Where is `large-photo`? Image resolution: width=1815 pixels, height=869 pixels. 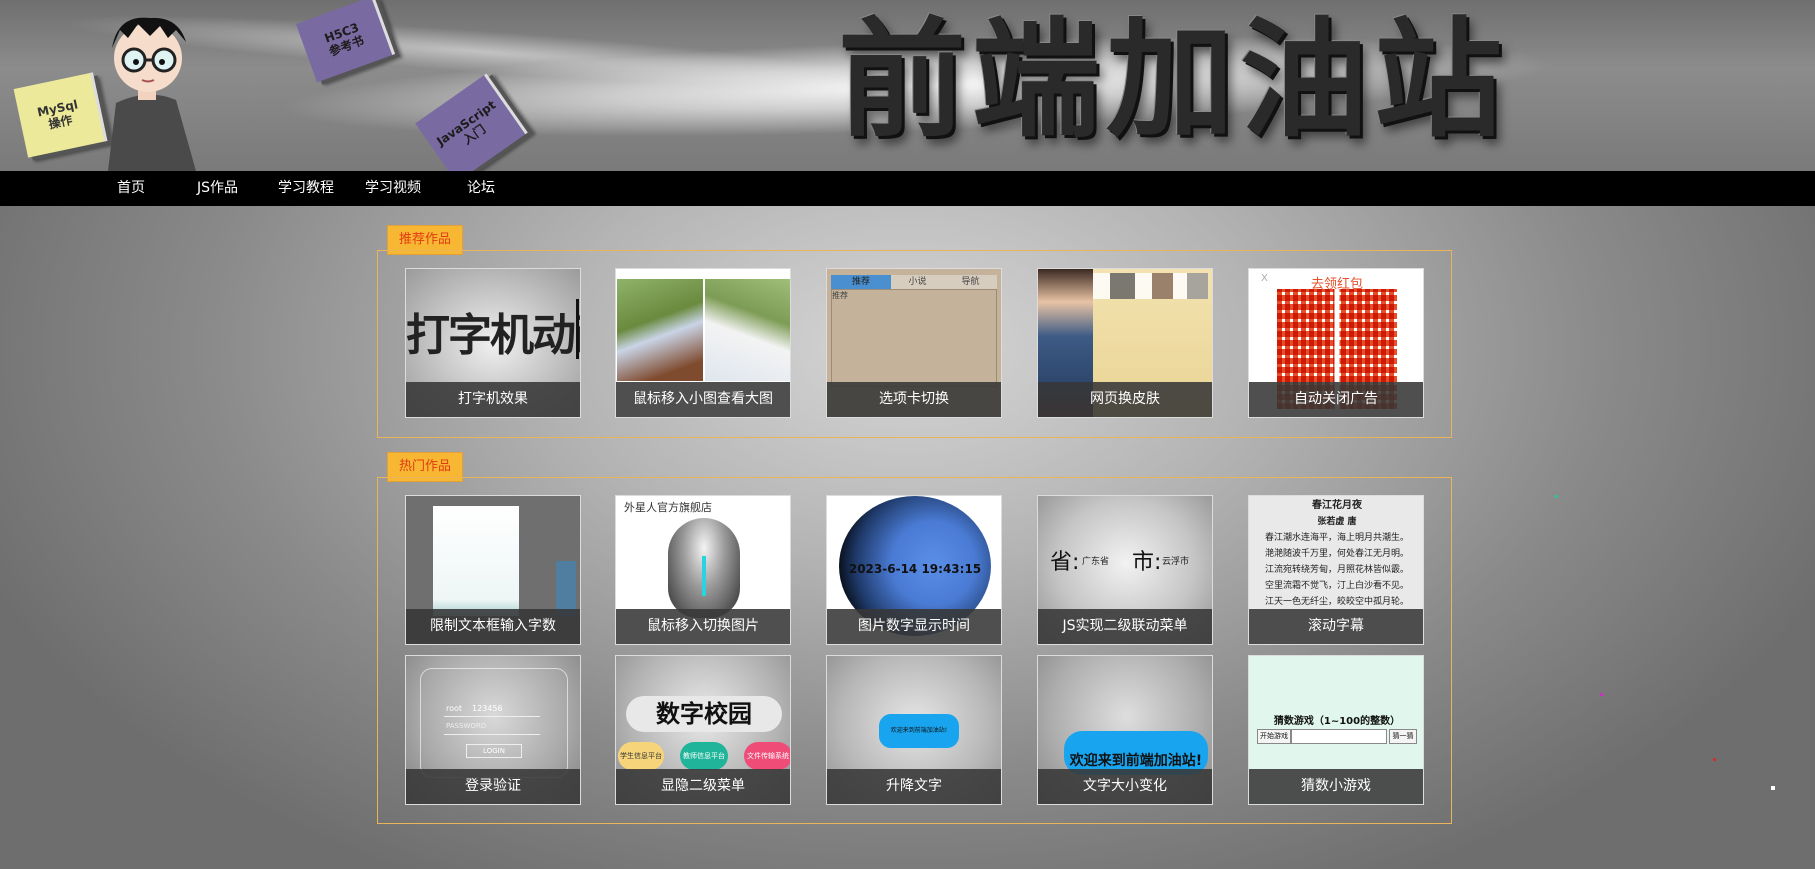
large-photo is located at coordinates (747, 330).